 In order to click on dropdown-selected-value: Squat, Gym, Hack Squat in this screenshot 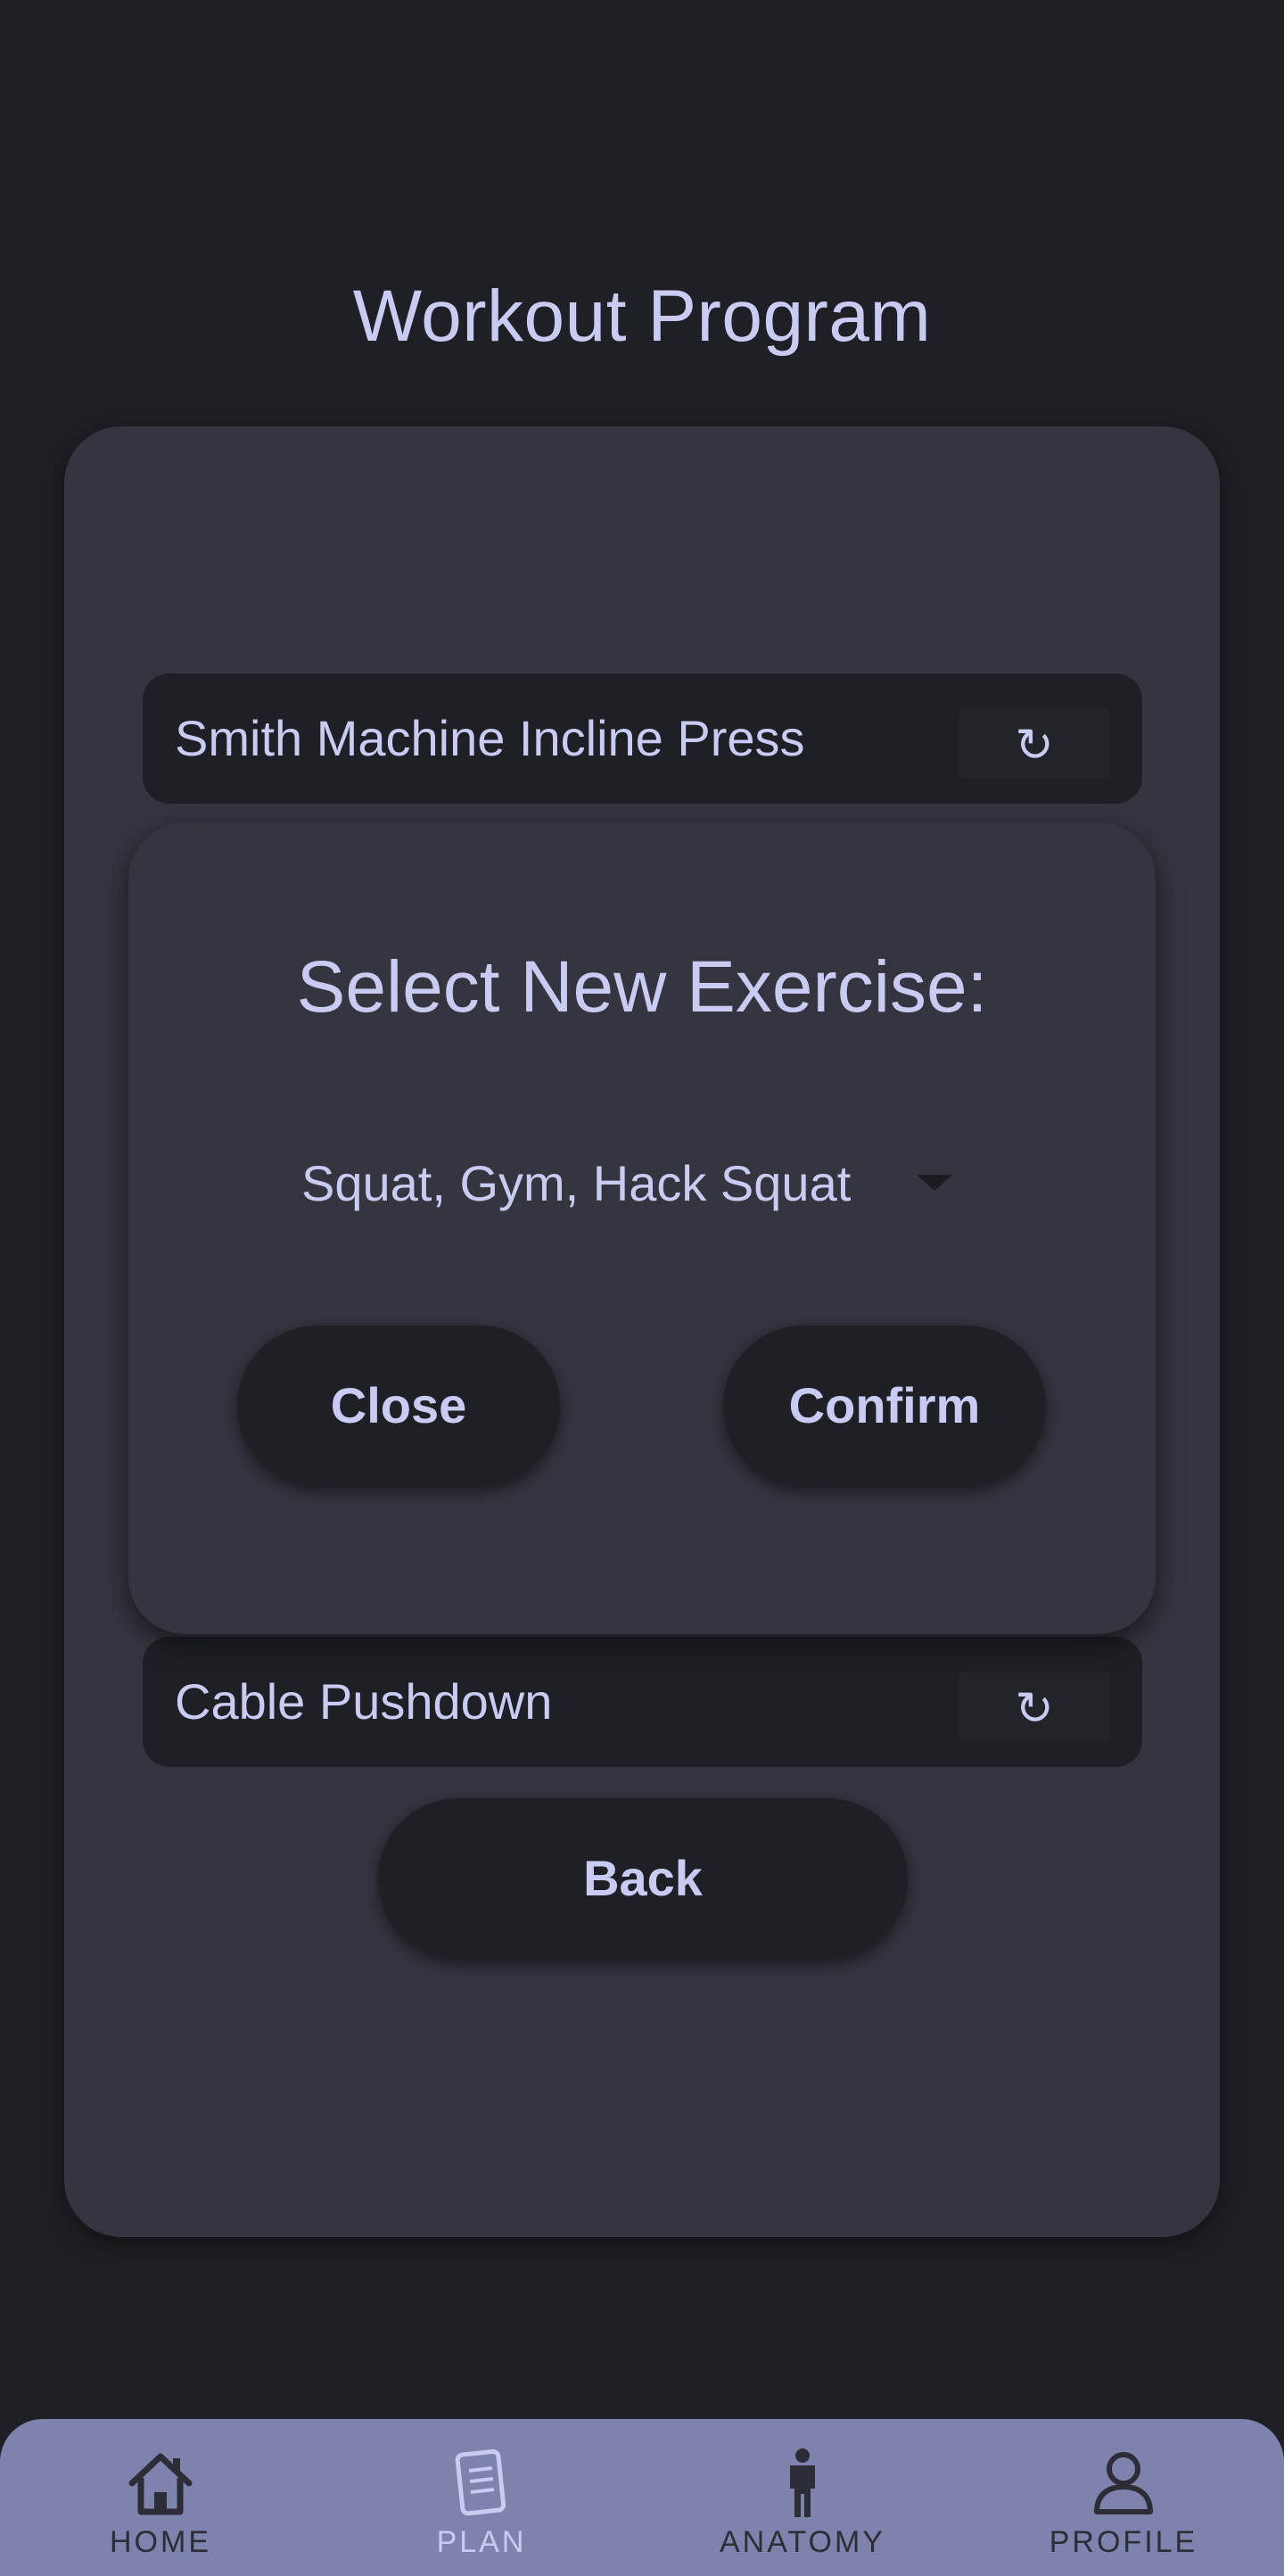, I will do `click(576, 1183)`.